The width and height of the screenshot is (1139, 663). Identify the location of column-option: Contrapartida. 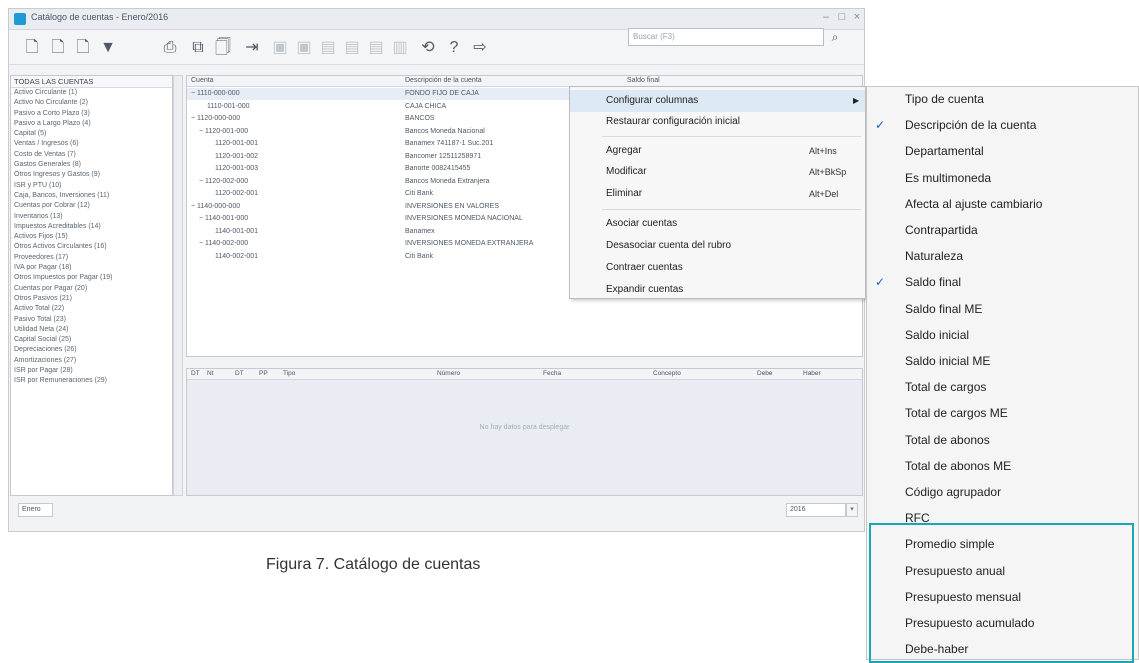
(1002, 230).